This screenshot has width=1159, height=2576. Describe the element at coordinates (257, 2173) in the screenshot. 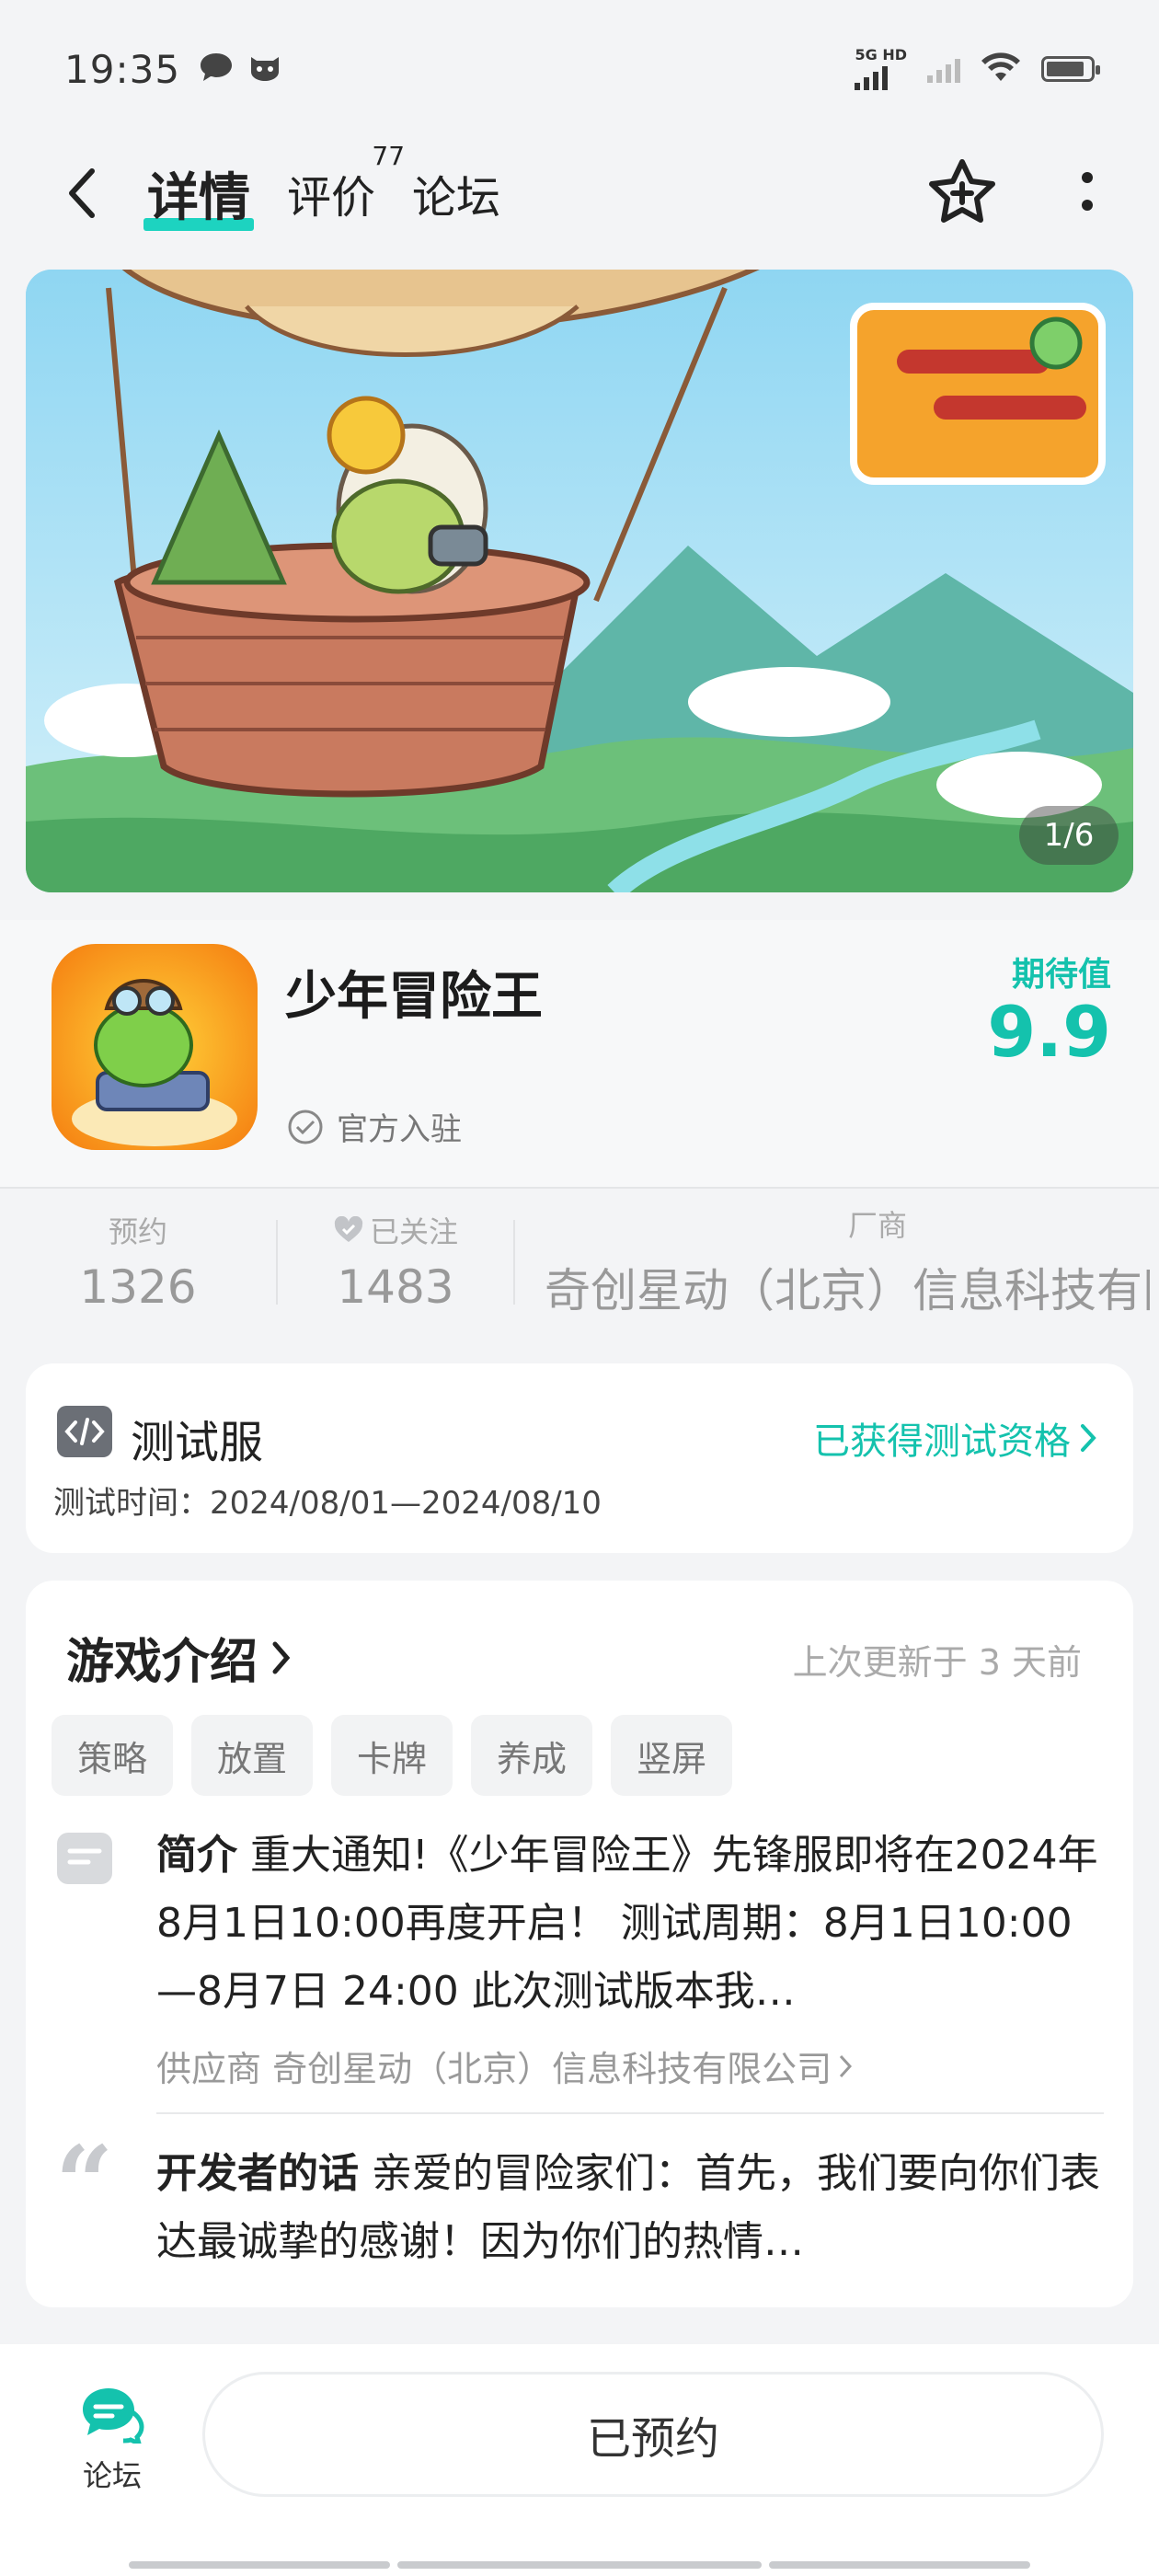

I see `developer-label: 开发者的话` at that location.